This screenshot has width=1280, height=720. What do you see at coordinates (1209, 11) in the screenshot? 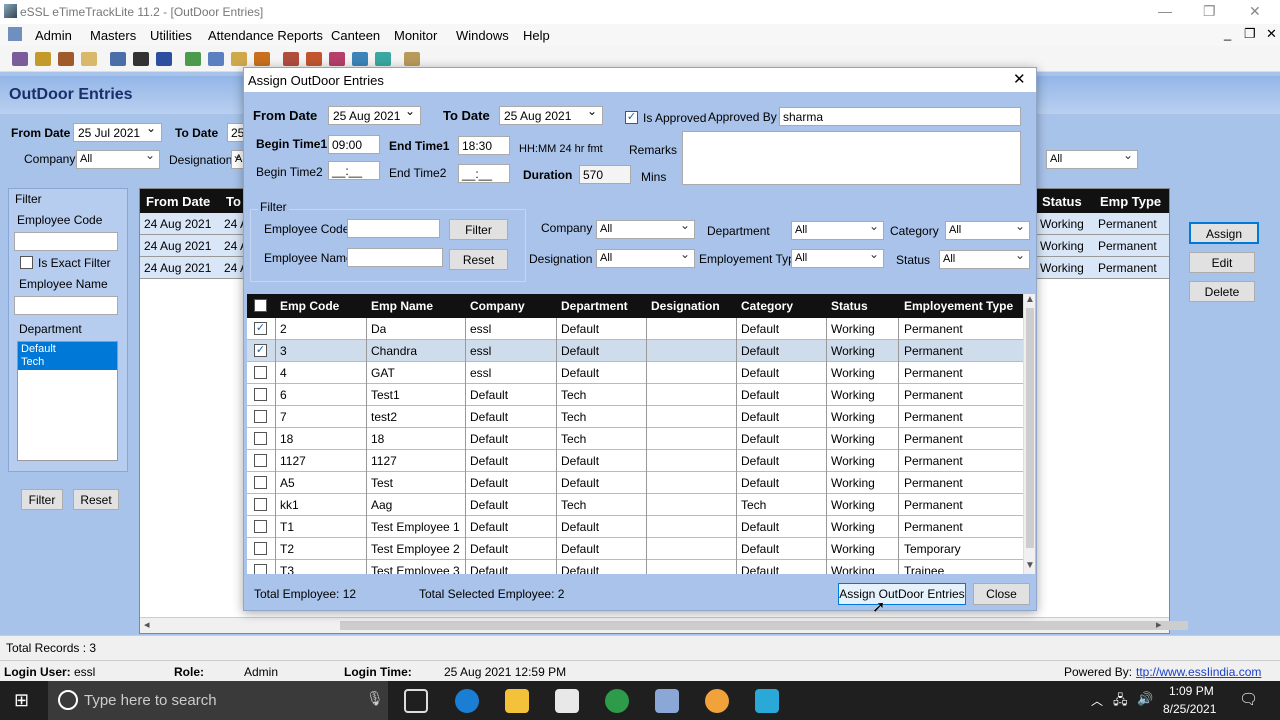
I see `restore-icon: ❐` at bounding box center [1209, 11].